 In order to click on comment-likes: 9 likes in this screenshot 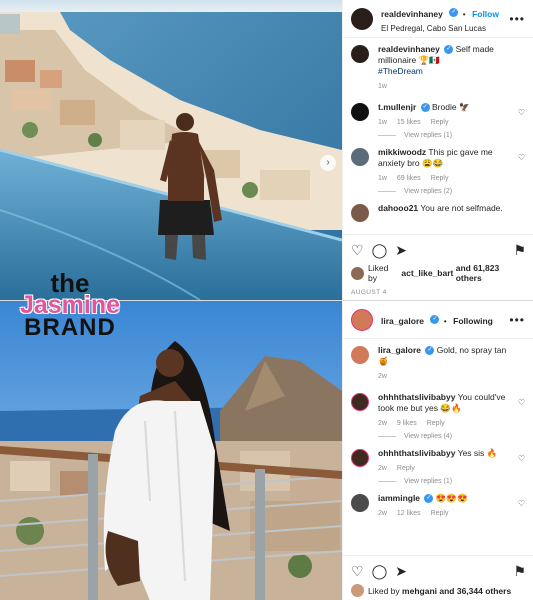, I will do `click(407, 423)`.